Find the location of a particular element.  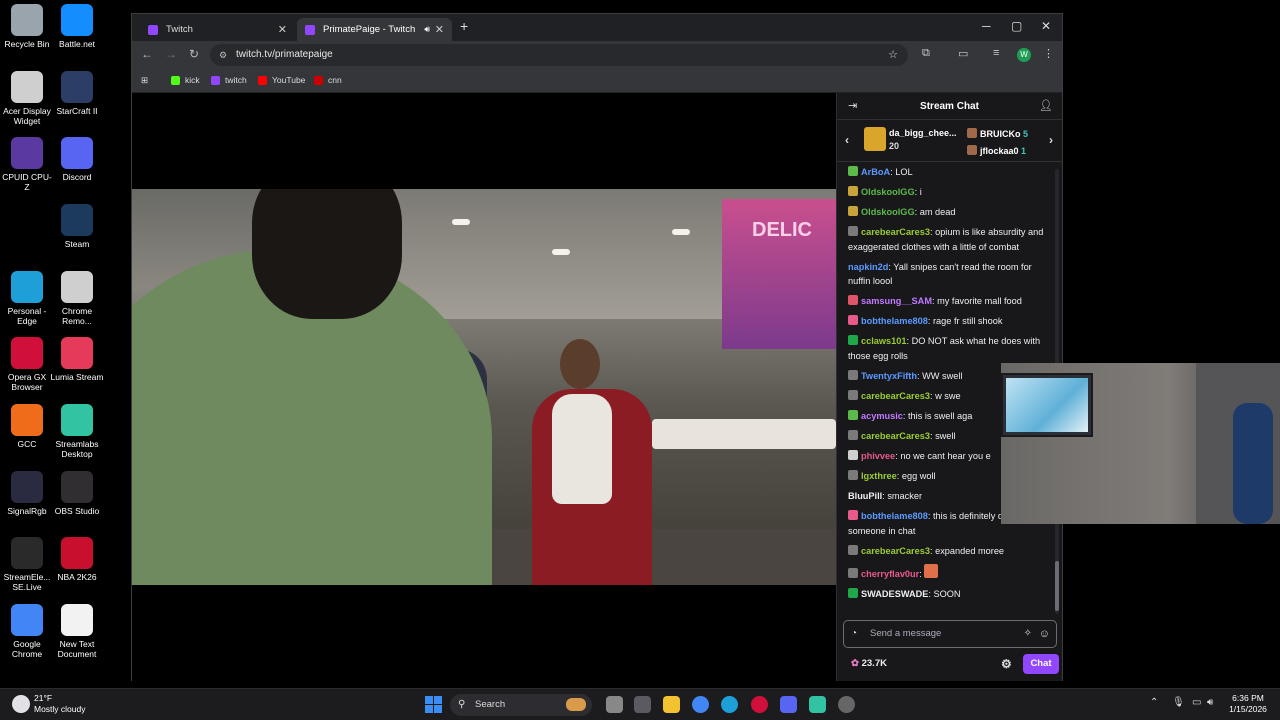

desktop-shortcut: CPUID CPU-Z is located at coordinates (27, 164).